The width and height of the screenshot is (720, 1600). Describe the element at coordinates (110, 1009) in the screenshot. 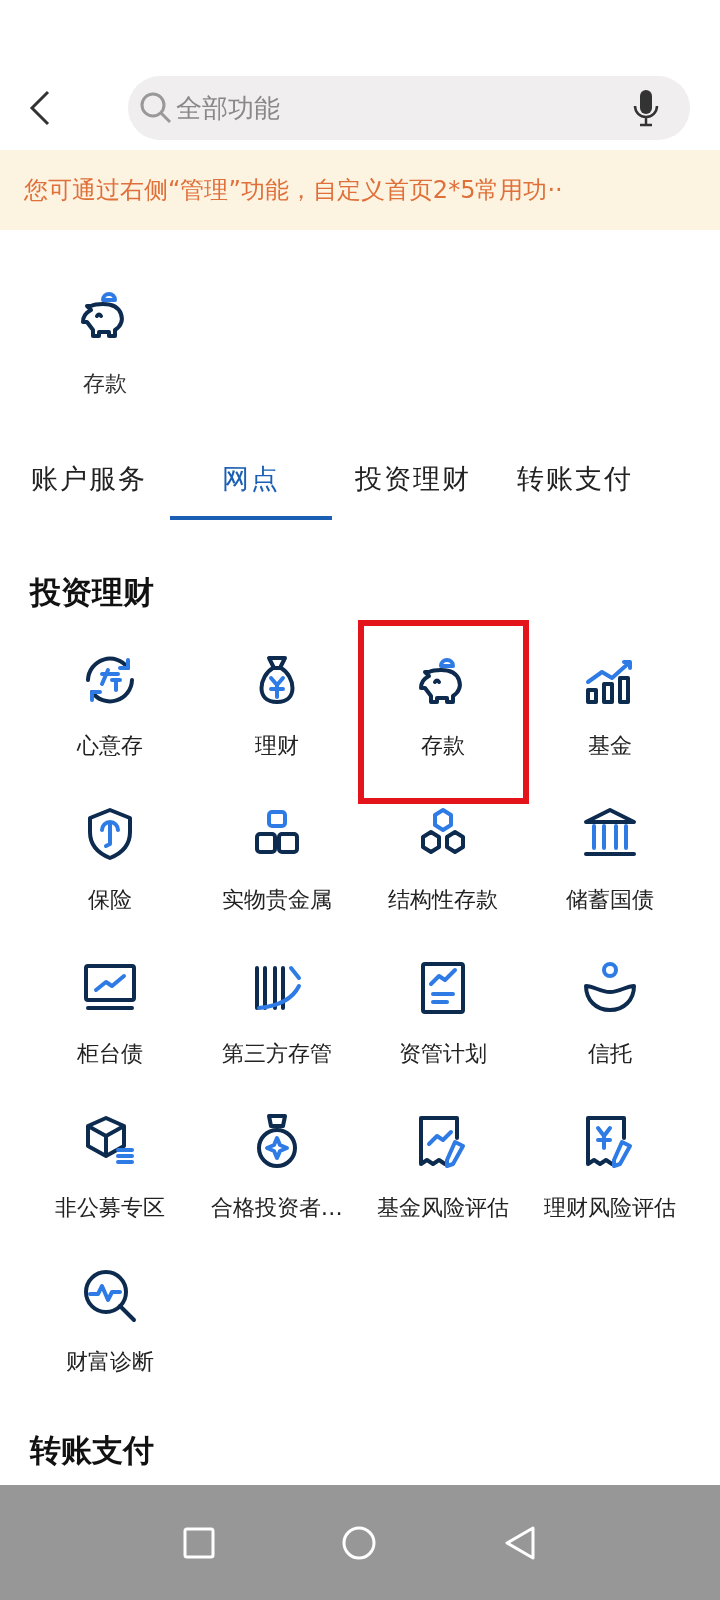

I see `feature-item: 柜台债` at that location.